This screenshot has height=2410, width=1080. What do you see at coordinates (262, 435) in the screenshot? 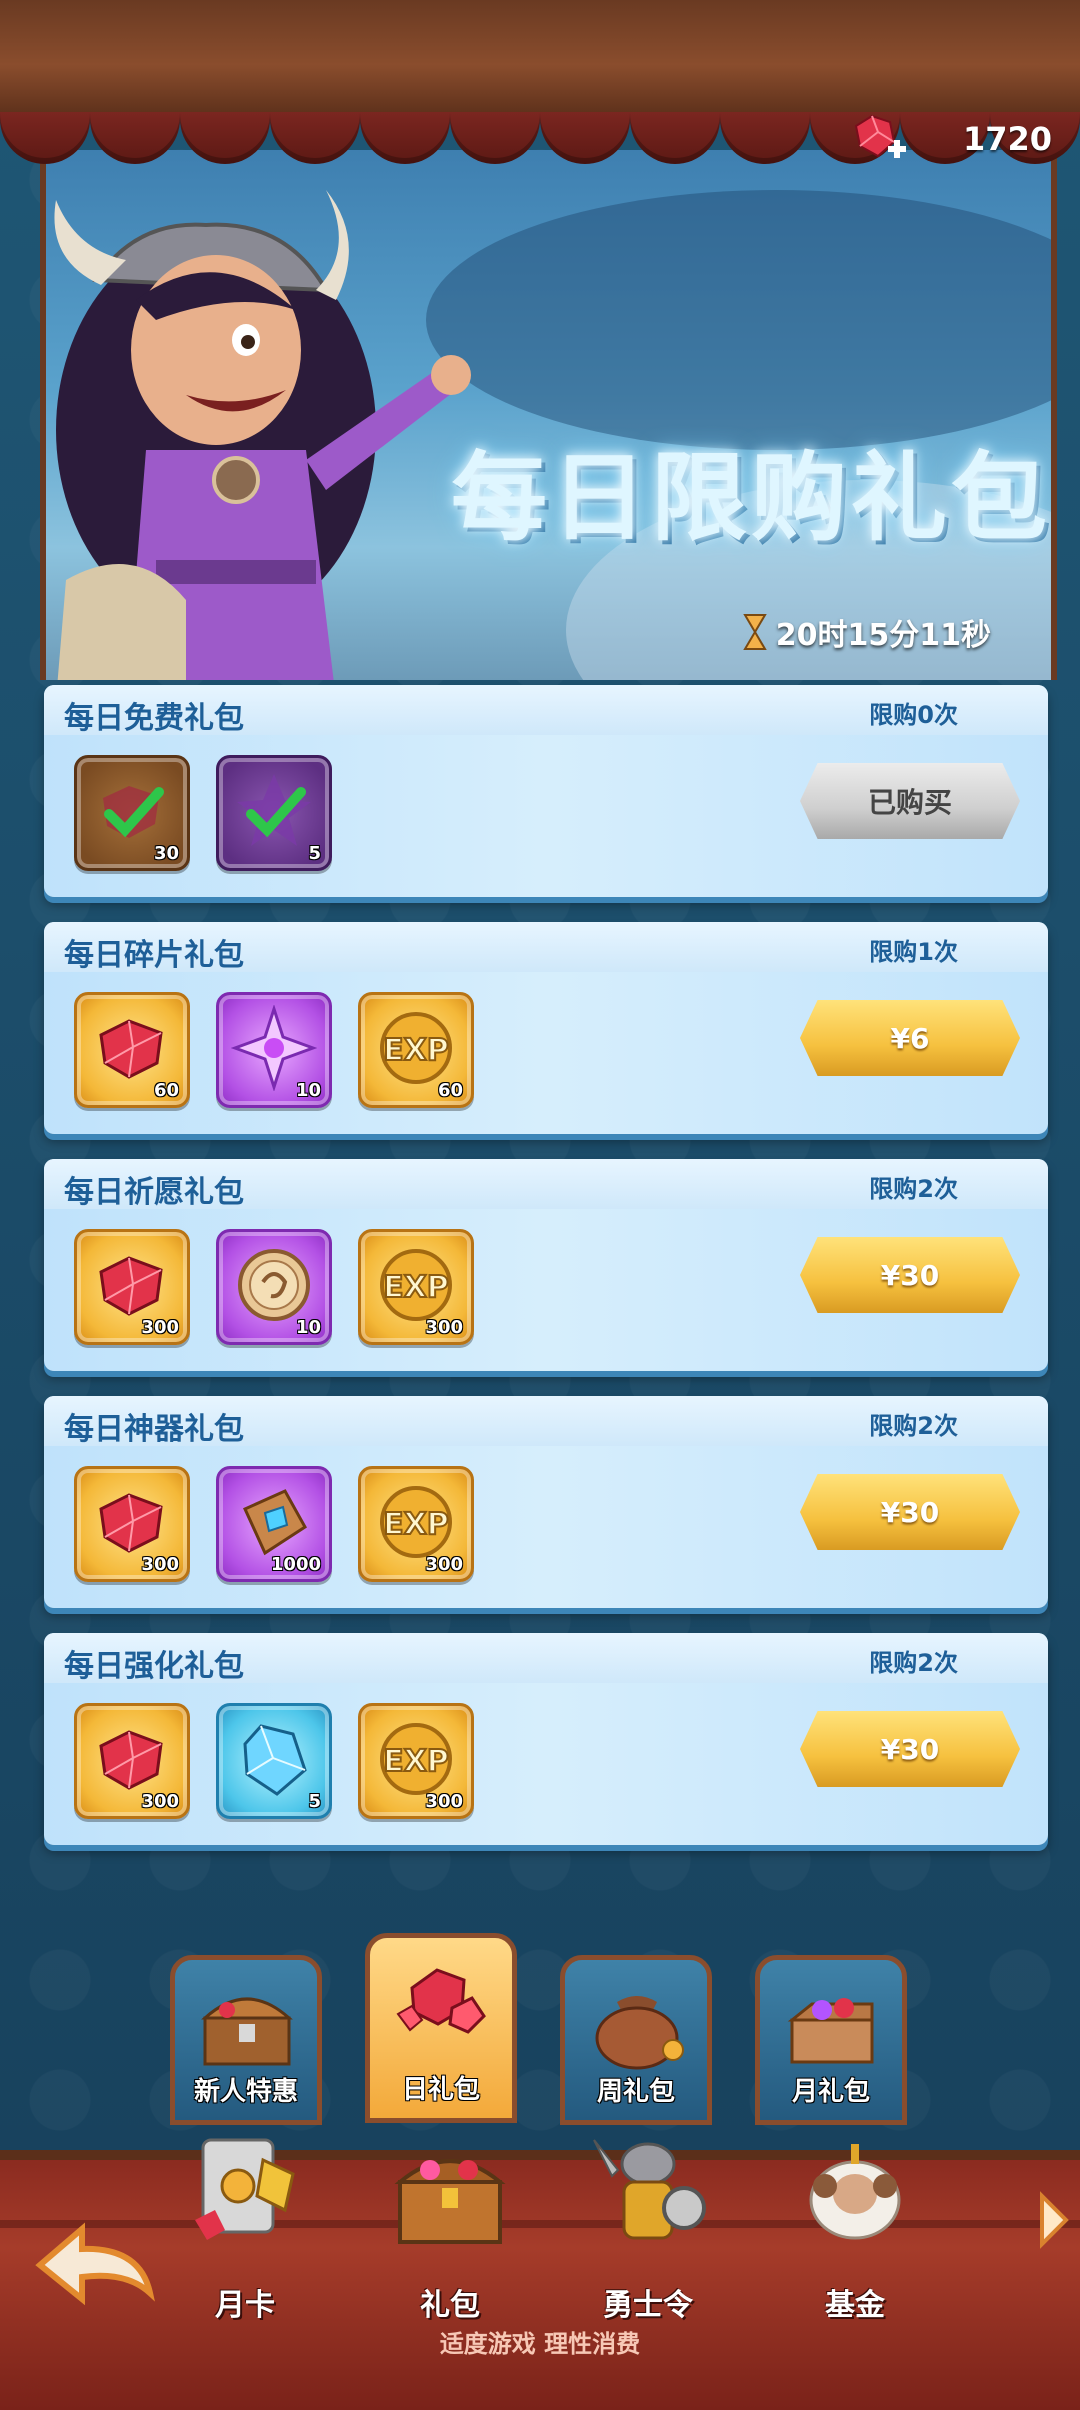
I see `viking-girl-character` at bounding box center [262, 435].